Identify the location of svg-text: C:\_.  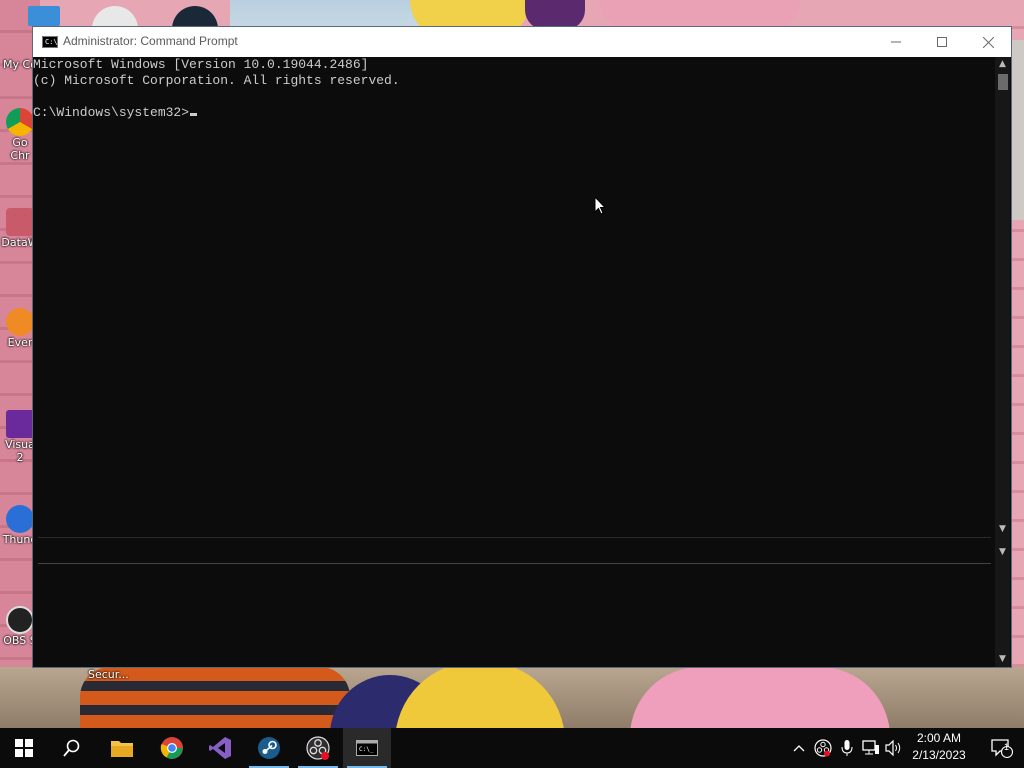
(366, 749).